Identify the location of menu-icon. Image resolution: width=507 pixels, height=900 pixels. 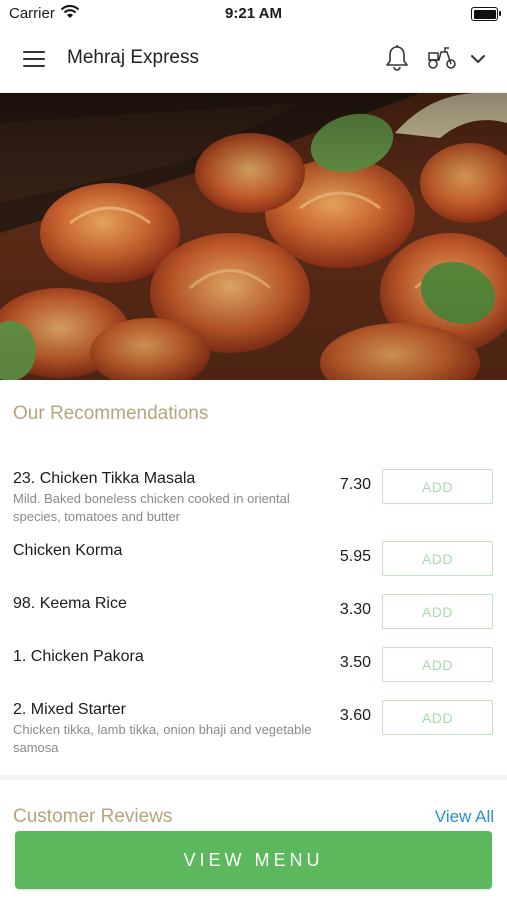
(34, 59).